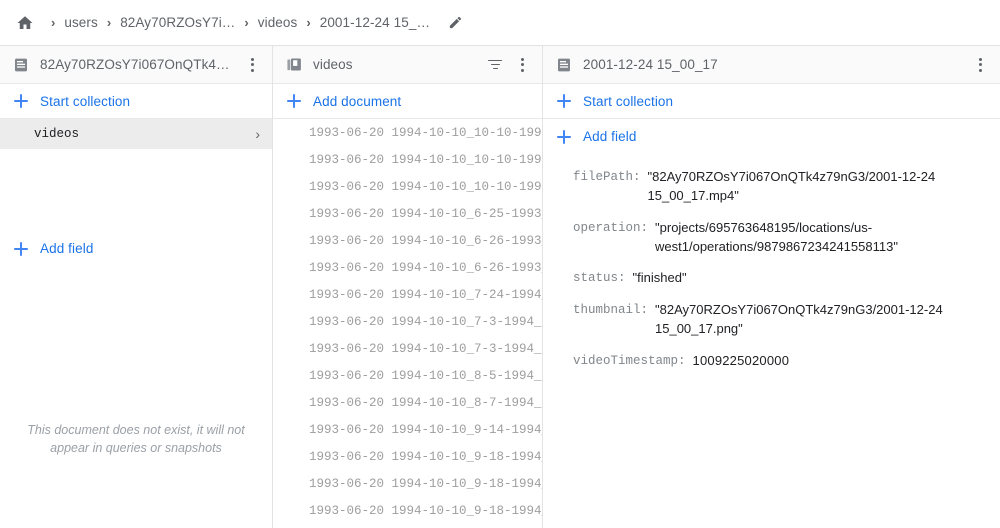 The image size is (1000, 528). I want to click on field-value: "finished", so click(659, 278).